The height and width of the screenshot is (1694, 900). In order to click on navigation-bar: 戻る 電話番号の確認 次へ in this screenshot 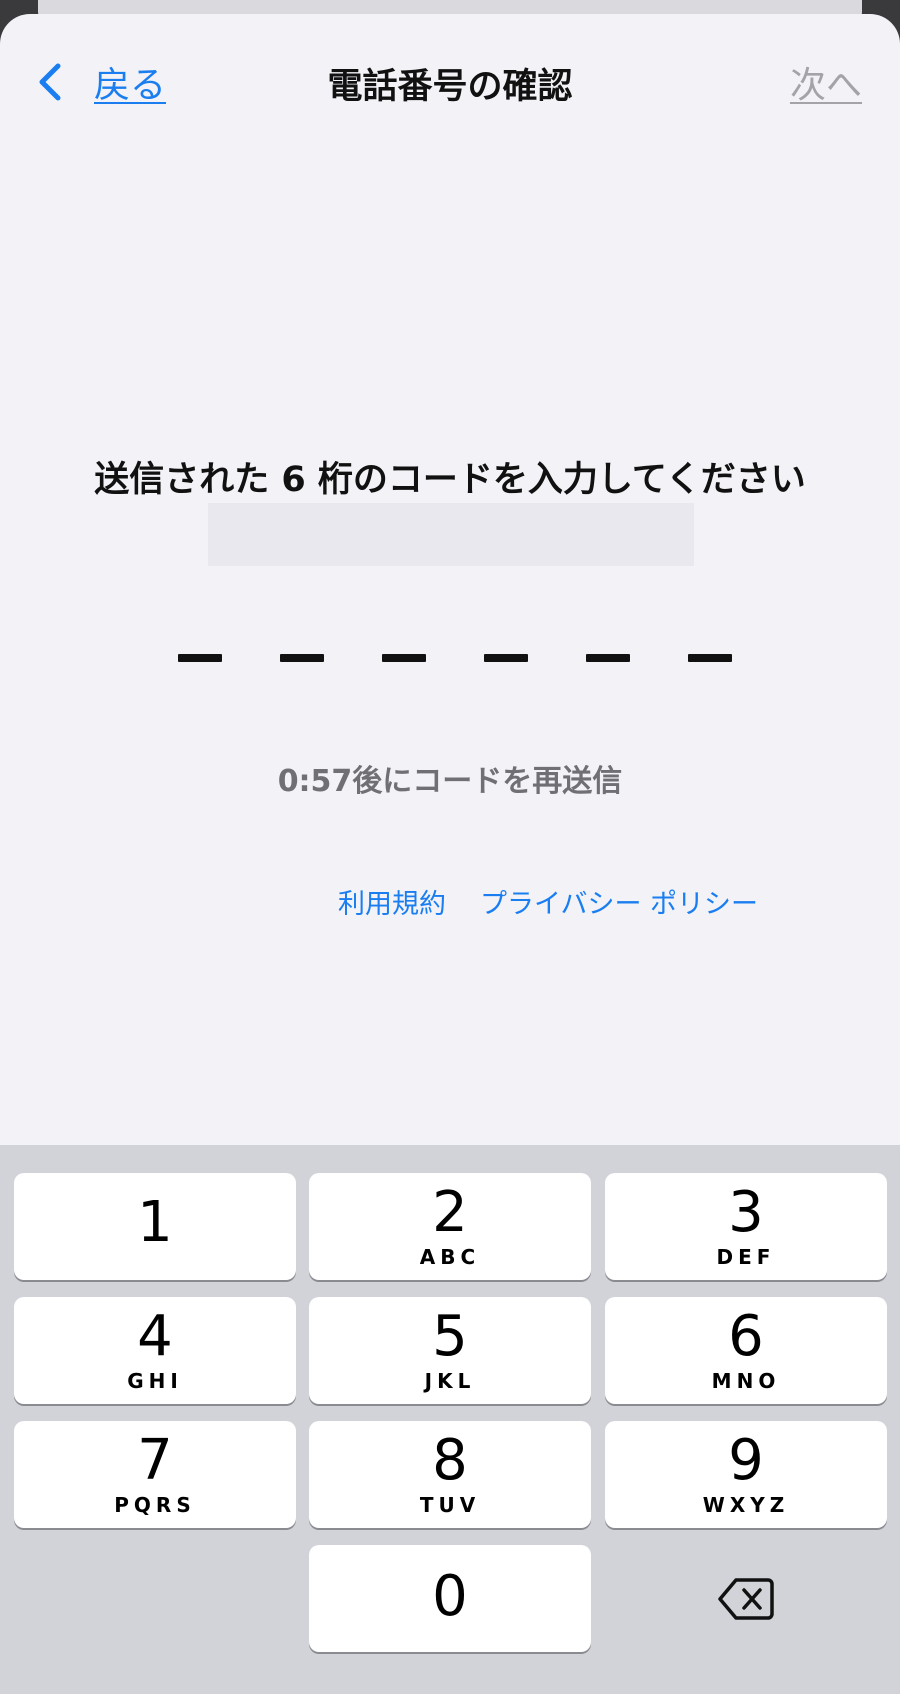, I will do `click(450, 79)`.